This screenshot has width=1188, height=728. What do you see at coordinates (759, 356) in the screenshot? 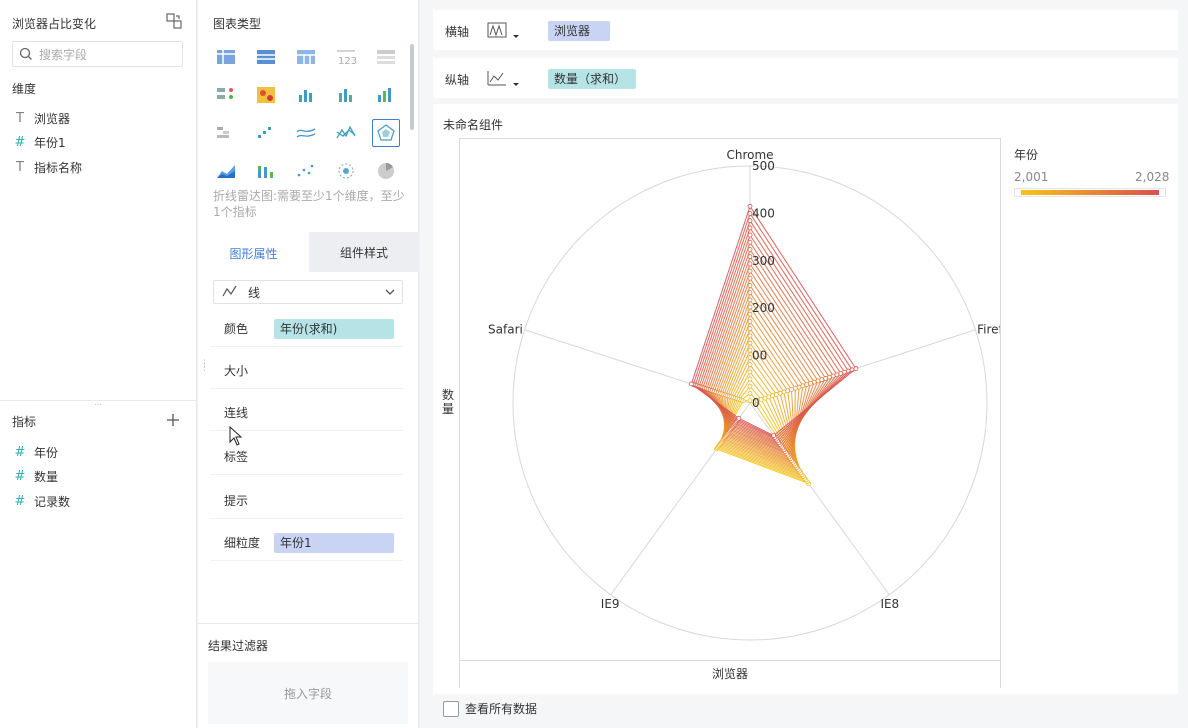
I see `radar-tick-label: 00` at bounding box center [759, 356].